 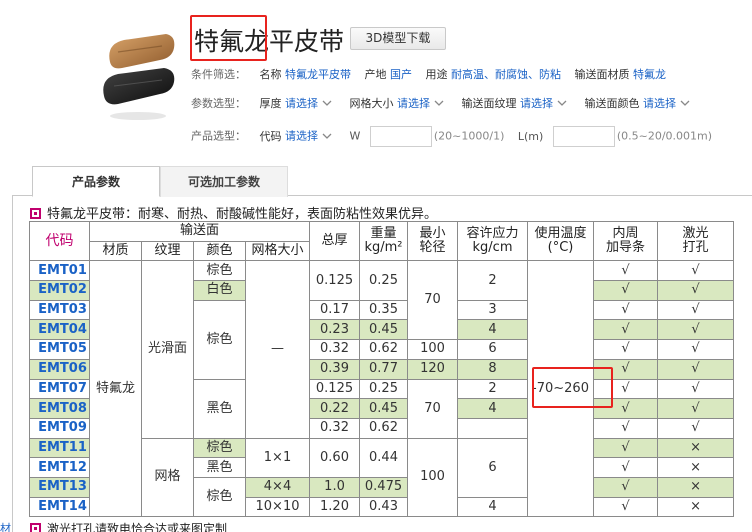 What do you see at coordinates (335, 408) in the screenshot?
I see `thickness-cell: 0.22` at bounding box center [335, 408].